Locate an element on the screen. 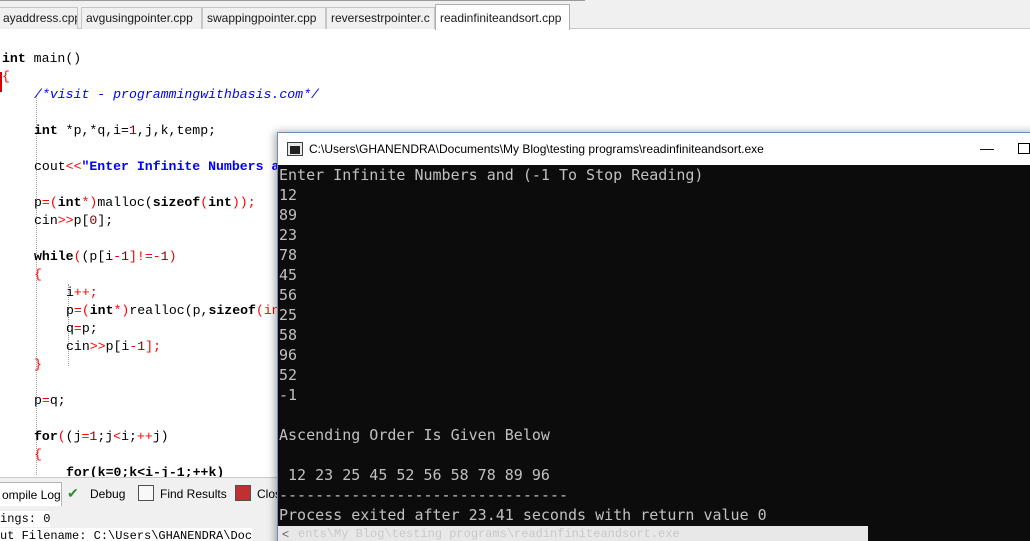  code-comment: /*visit - programmingwithbasis.com*/ is located at coordinates (176, 94).